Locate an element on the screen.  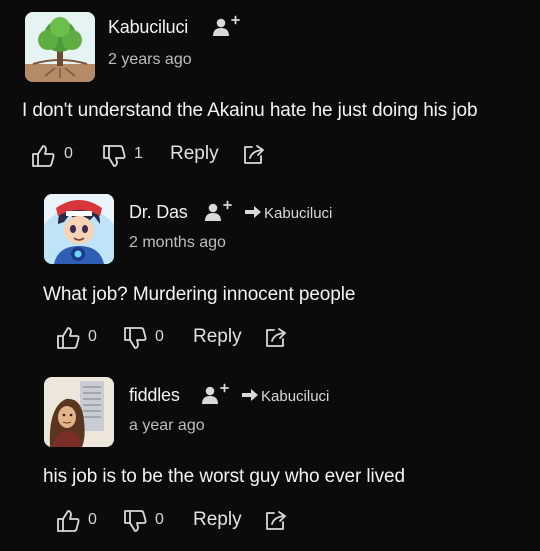
comment-time: 2 months ago is located at coordinates (177, 242).